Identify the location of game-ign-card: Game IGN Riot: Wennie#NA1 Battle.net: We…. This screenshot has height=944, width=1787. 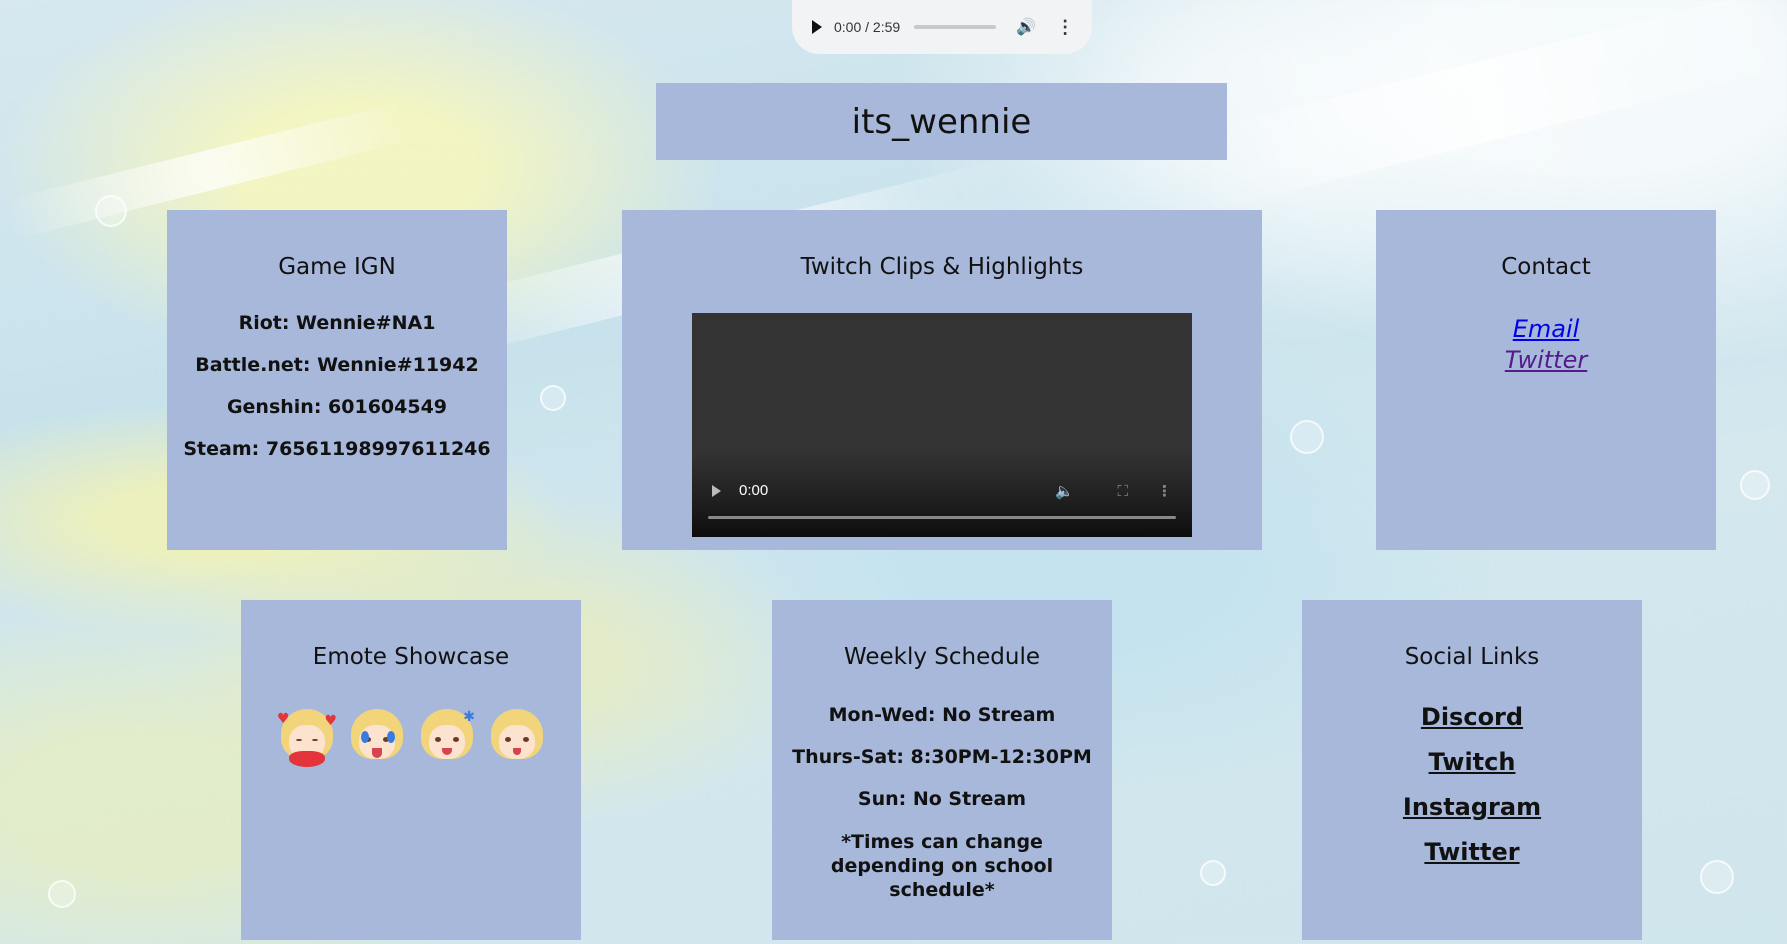
(337, 380).